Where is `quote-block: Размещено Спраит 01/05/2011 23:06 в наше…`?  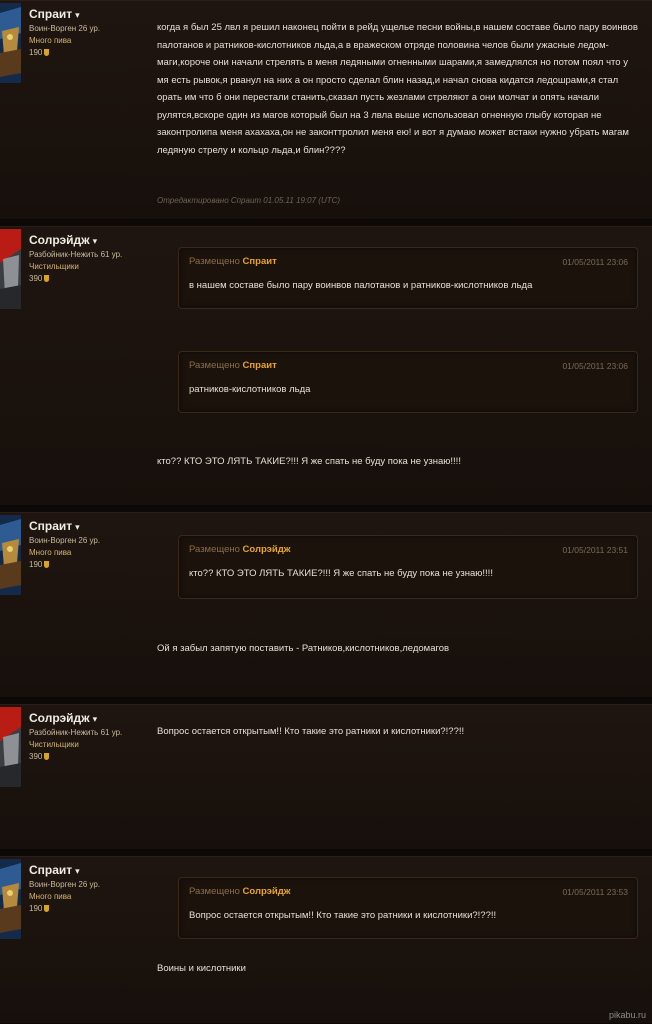
quote-block: Размещено Спраит 01/05/2011 23:06 в наше… is located at coordinates (408, 278).